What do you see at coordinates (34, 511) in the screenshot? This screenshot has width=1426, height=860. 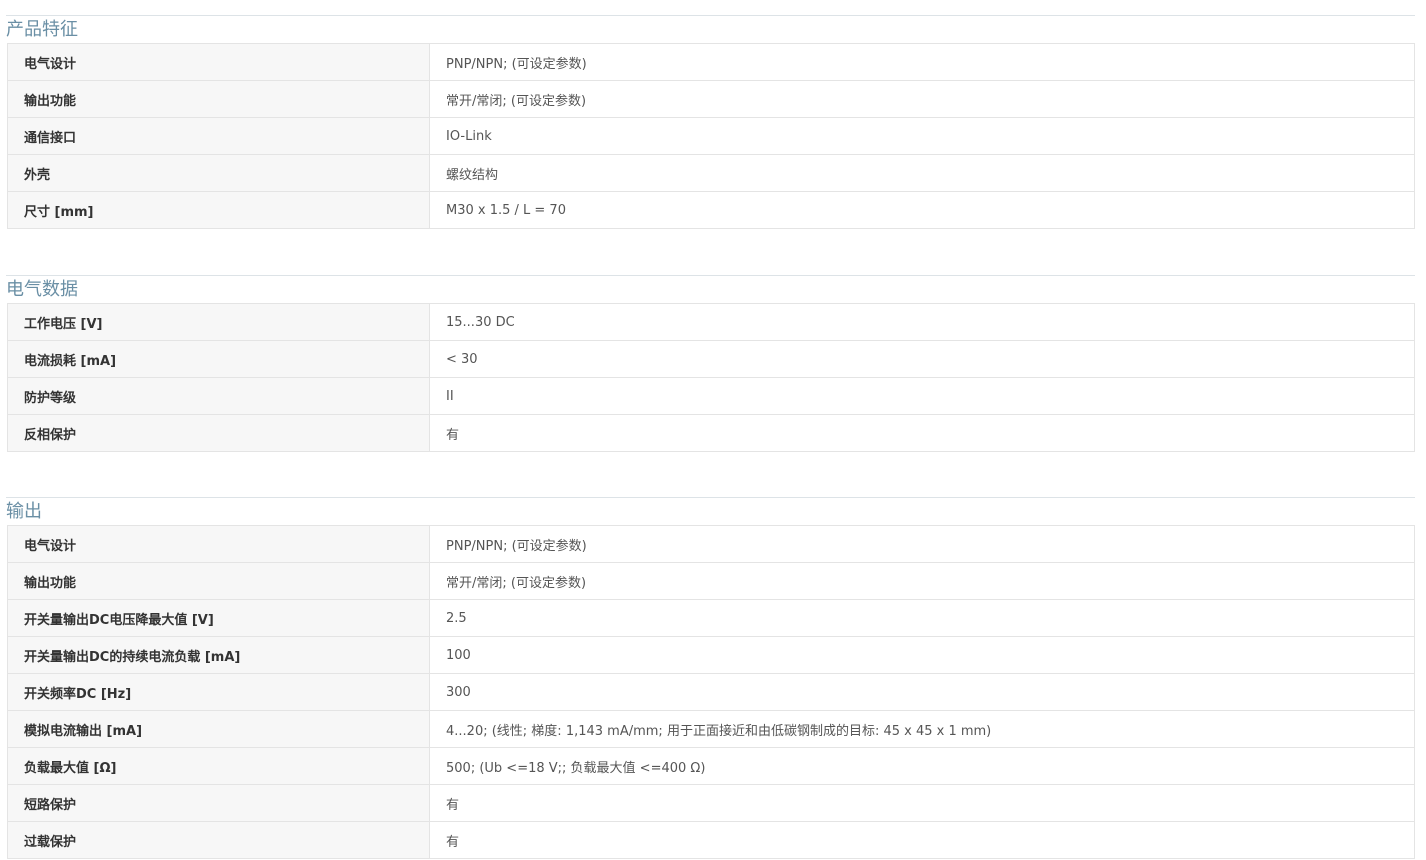 I see `section-title: 输出` at bounding box center [34, 511].